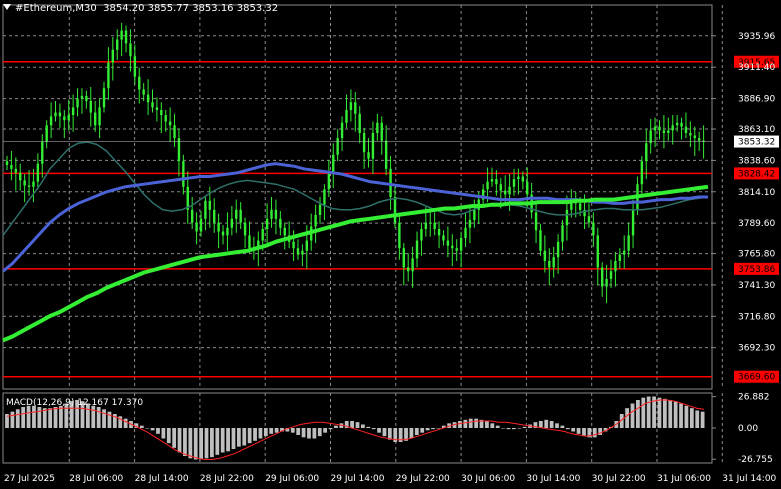 This screenshot has height=489, width=781. I want to click on time-tick-label: 29 Jul 14:00, so click(358, 479).